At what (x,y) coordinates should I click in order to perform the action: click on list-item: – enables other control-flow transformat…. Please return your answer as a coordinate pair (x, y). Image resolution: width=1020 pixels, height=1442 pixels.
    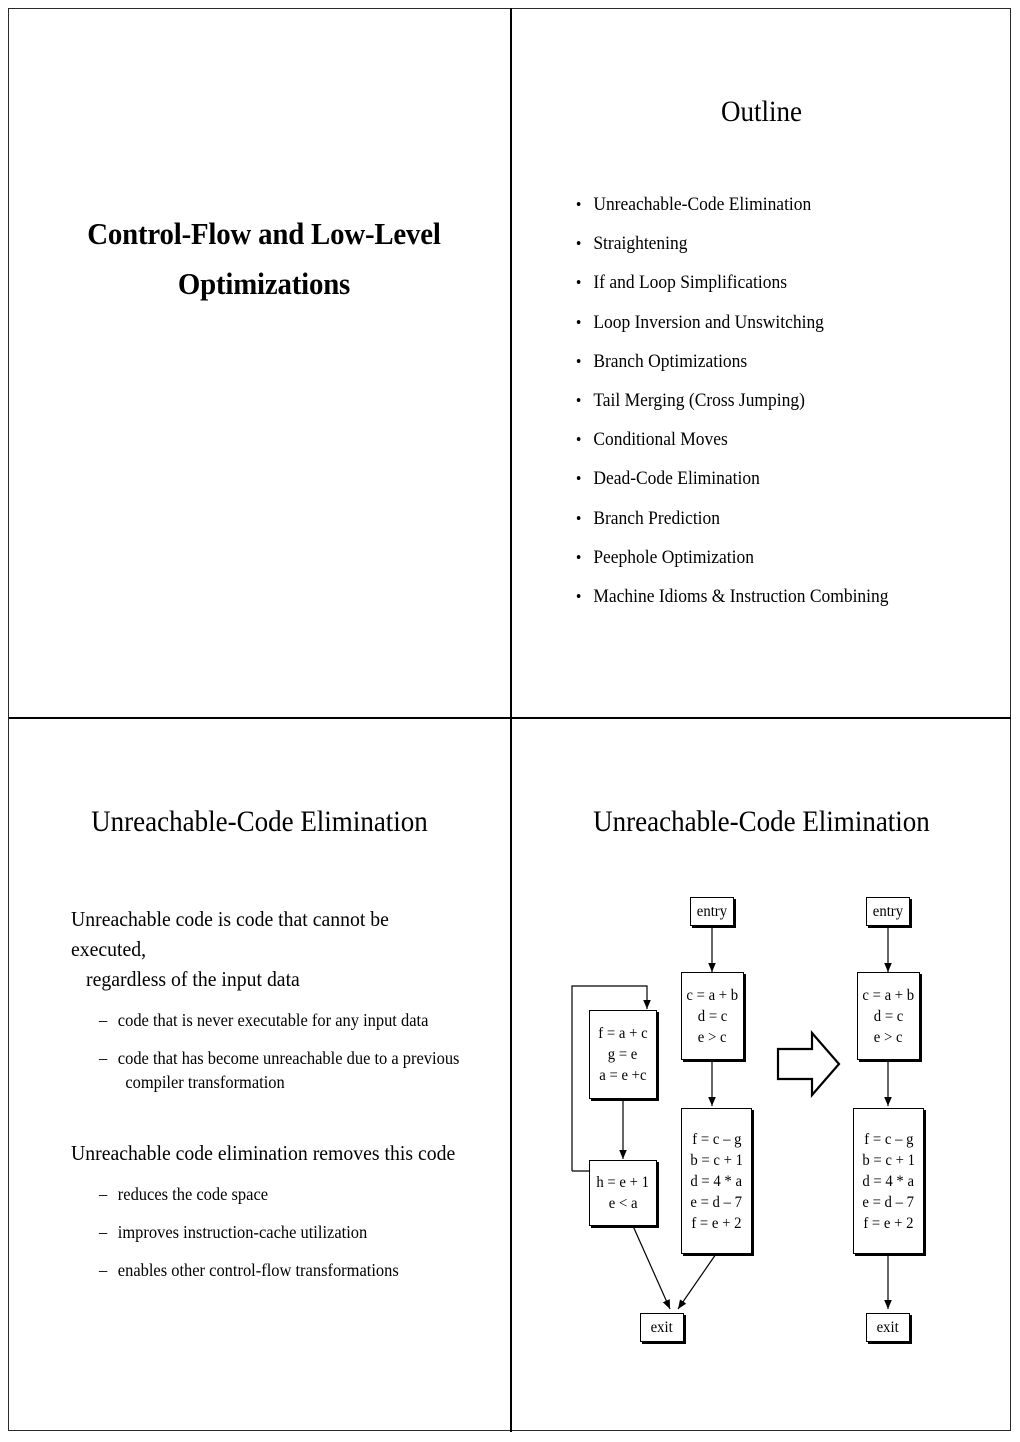
    Looking at the image, I should click on (281, 1270).